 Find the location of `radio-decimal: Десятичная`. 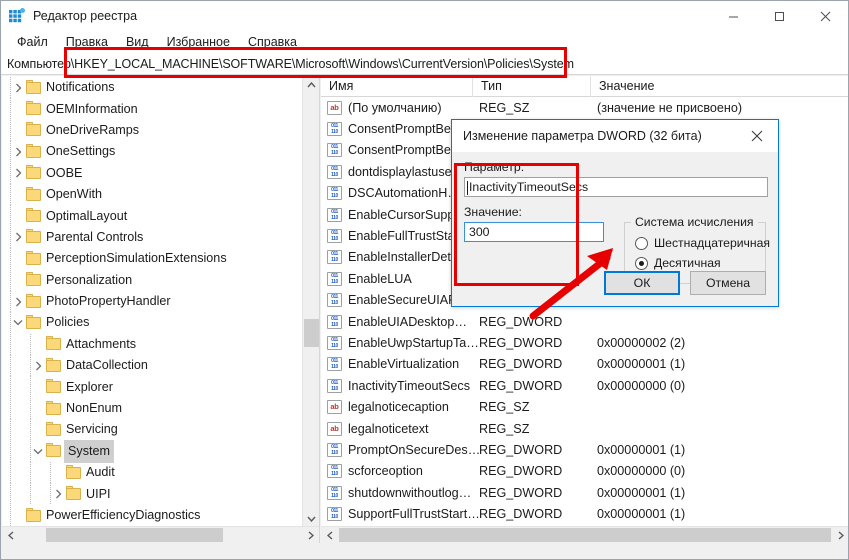

radio-decimal: Десятичная is located at coordinates (700, 263).